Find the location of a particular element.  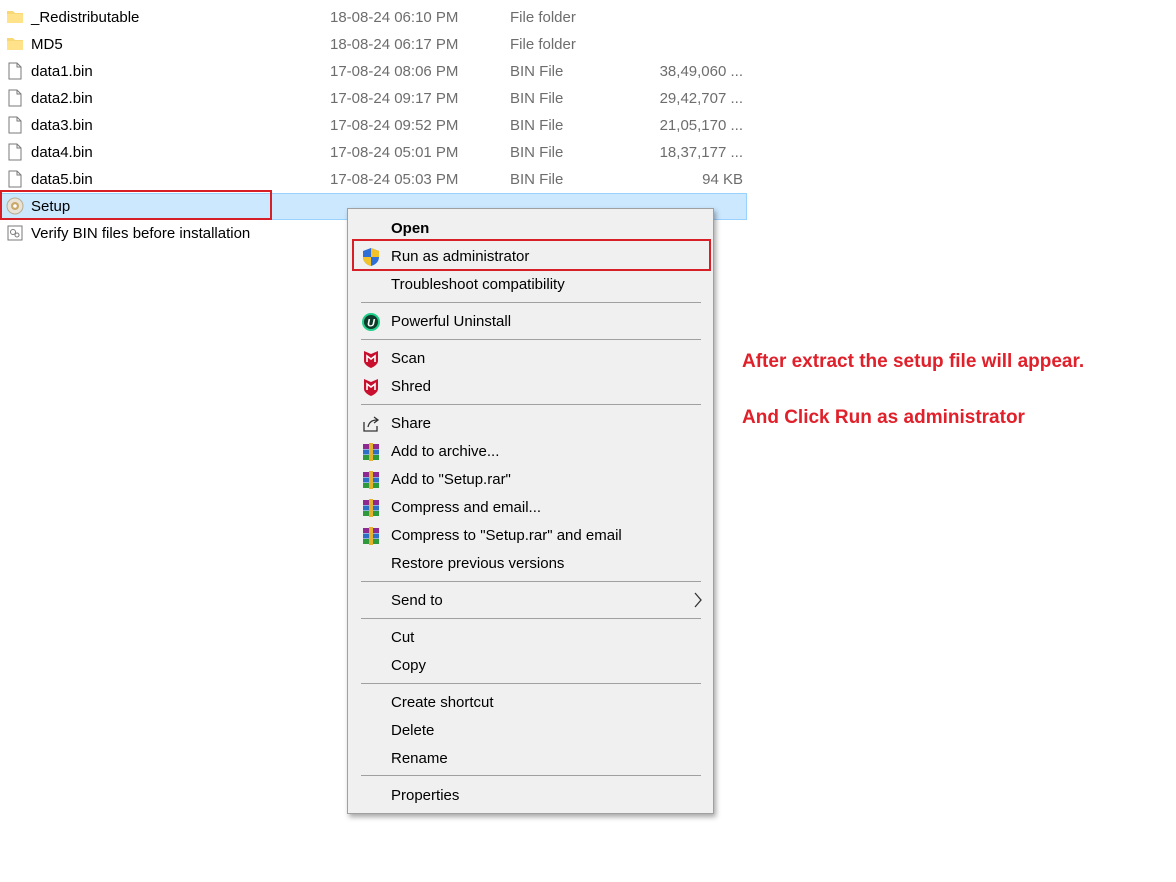

file-name: data2.bin is located at coordinates (62, 98).